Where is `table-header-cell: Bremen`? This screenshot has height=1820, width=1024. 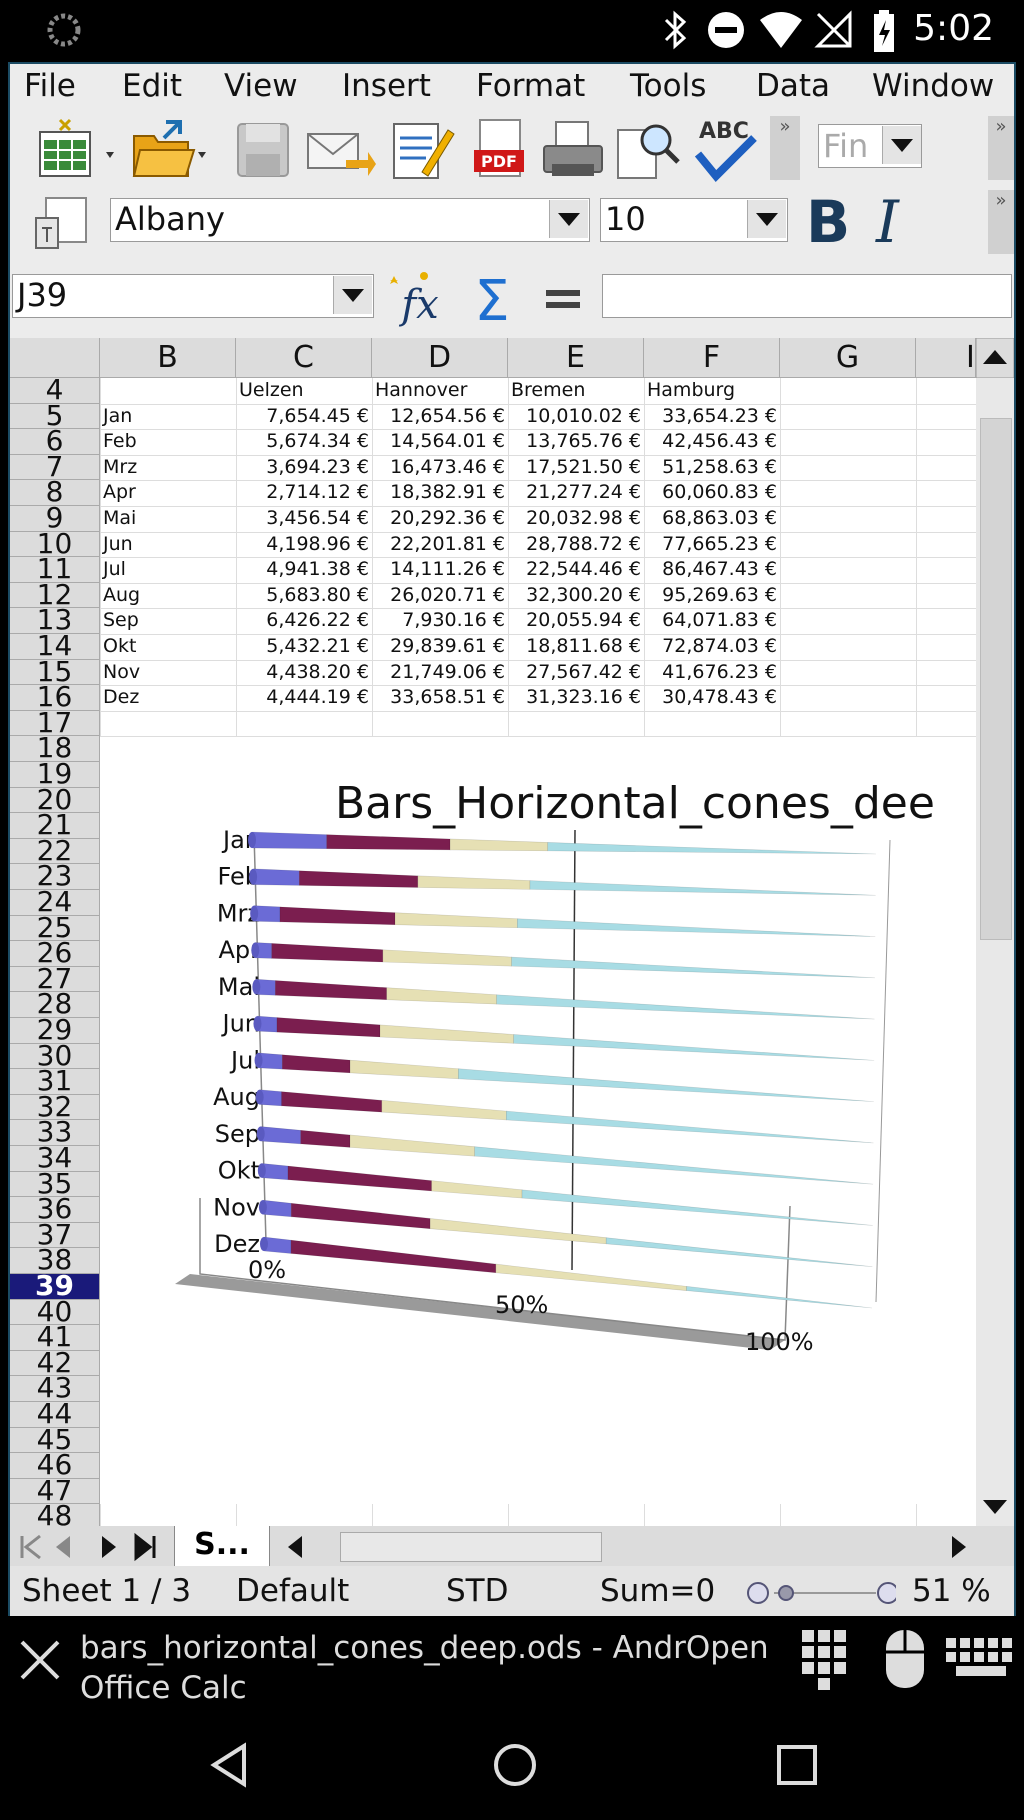 table-header-cell: Bremen is located at coordinates (548, 390).